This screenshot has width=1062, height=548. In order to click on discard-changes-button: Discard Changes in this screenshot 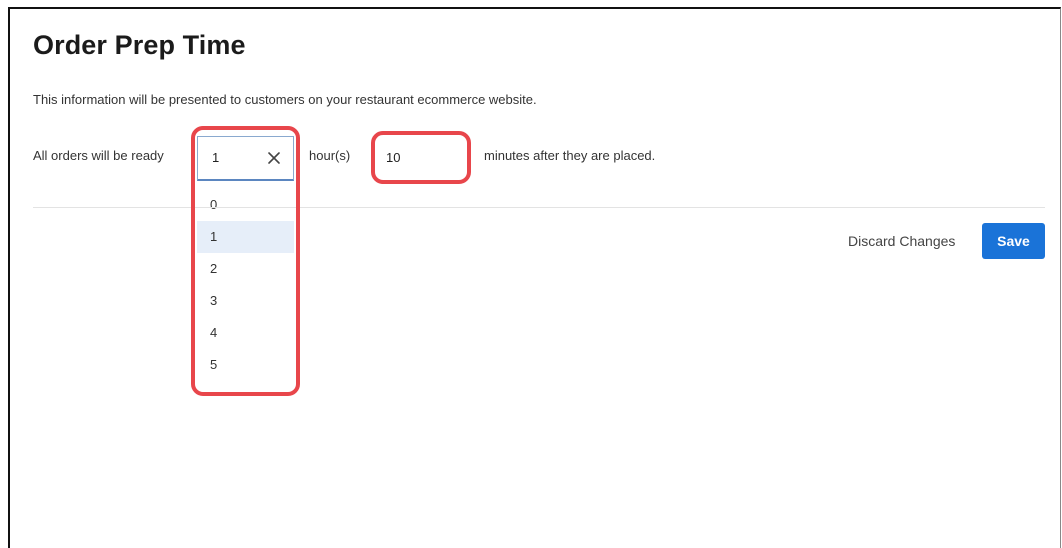, I will do `click(901, 241)`.